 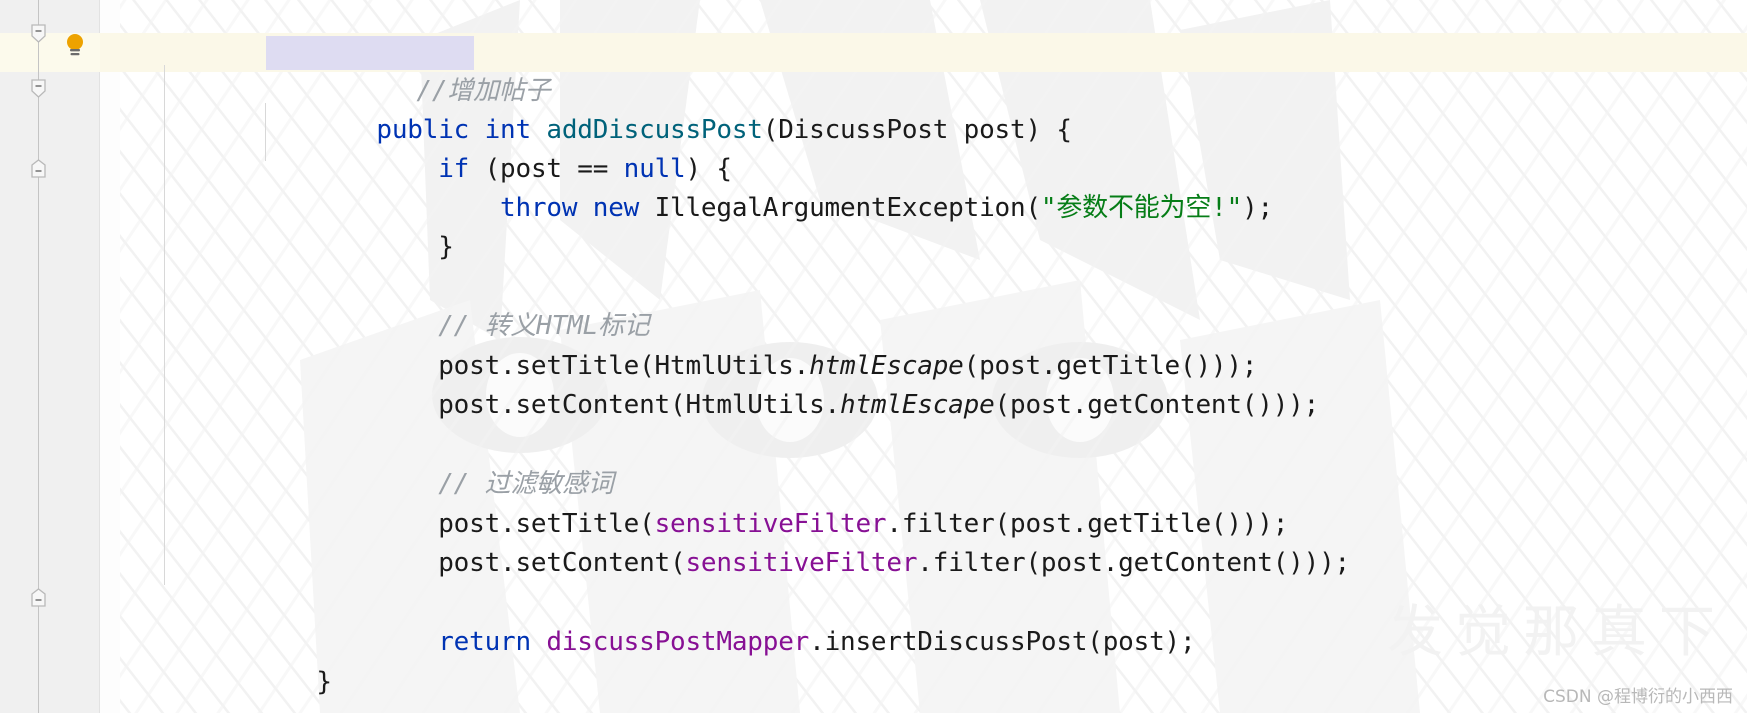 I want to click on code-token-field: sensitiveFilter, so click(x=801, y=563).